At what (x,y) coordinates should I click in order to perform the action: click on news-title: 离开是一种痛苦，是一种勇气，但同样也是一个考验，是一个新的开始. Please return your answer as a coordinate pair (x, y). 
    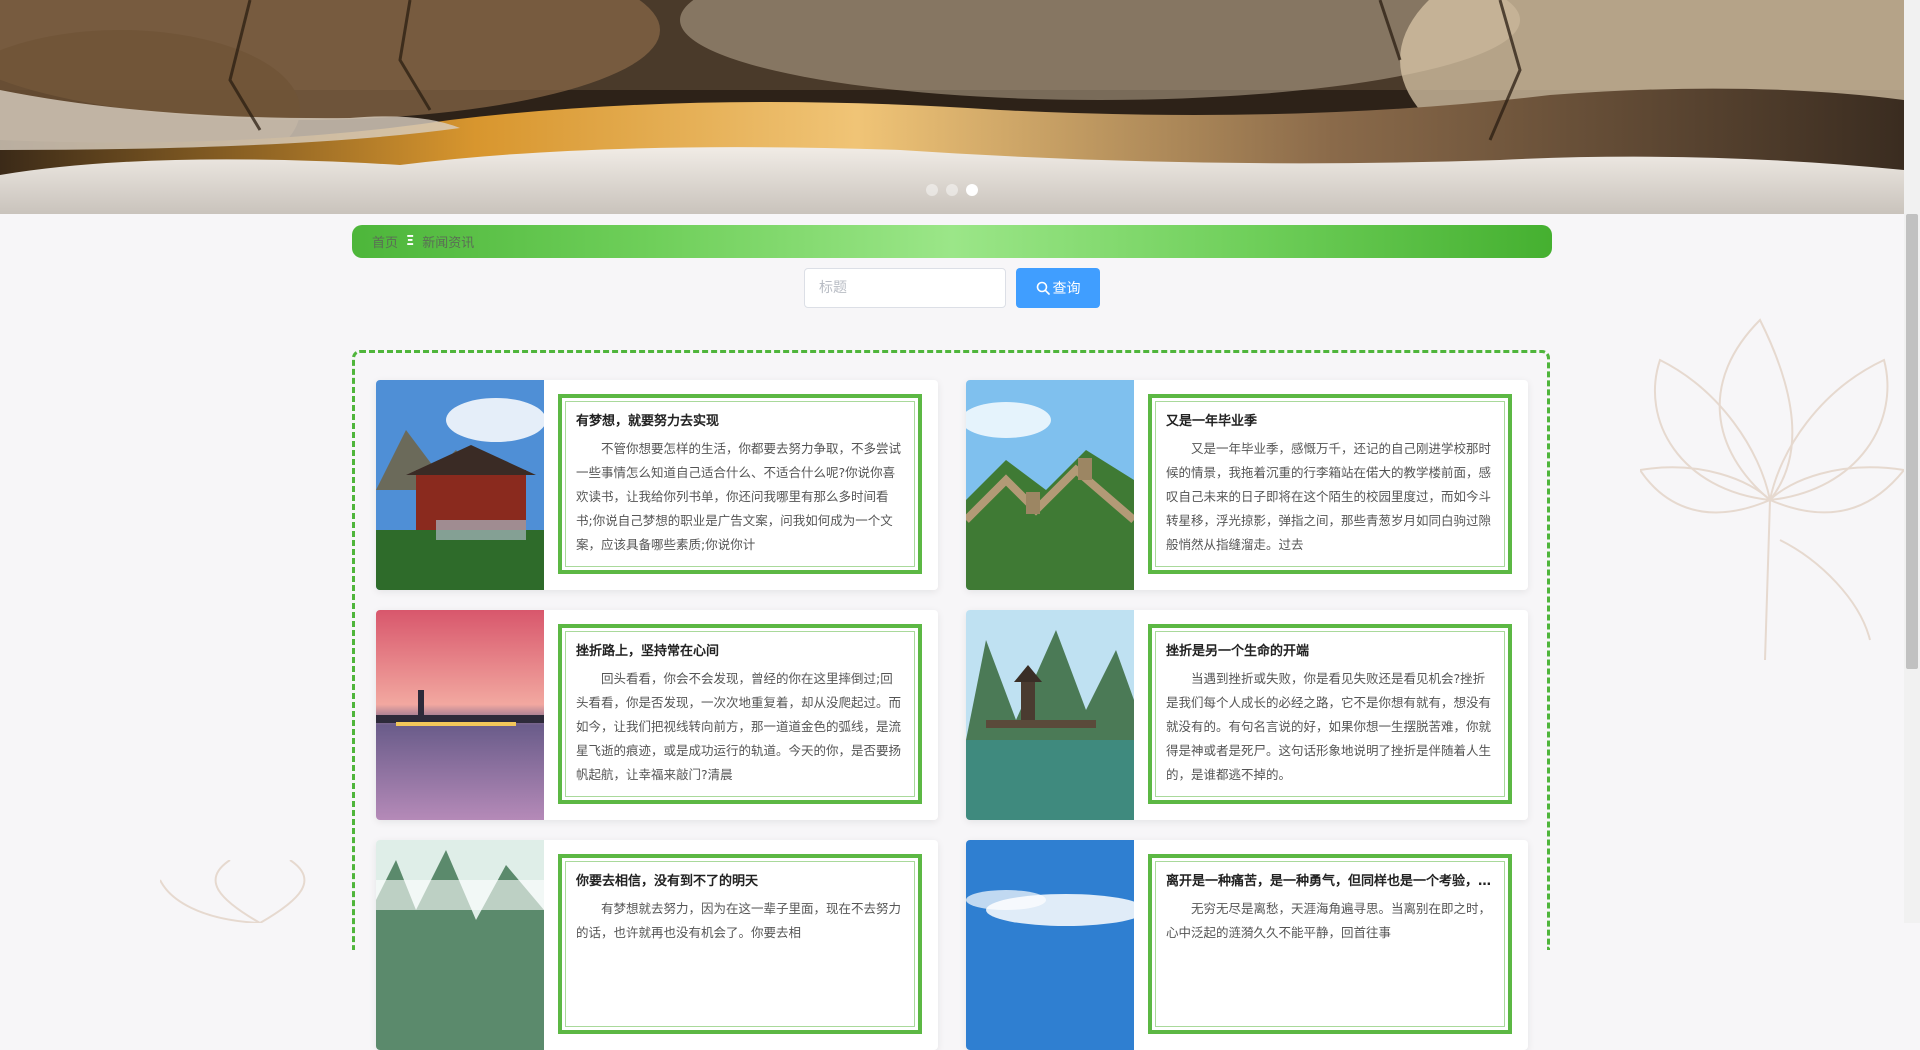
    Looking at the image, I should click on (1330, 879).